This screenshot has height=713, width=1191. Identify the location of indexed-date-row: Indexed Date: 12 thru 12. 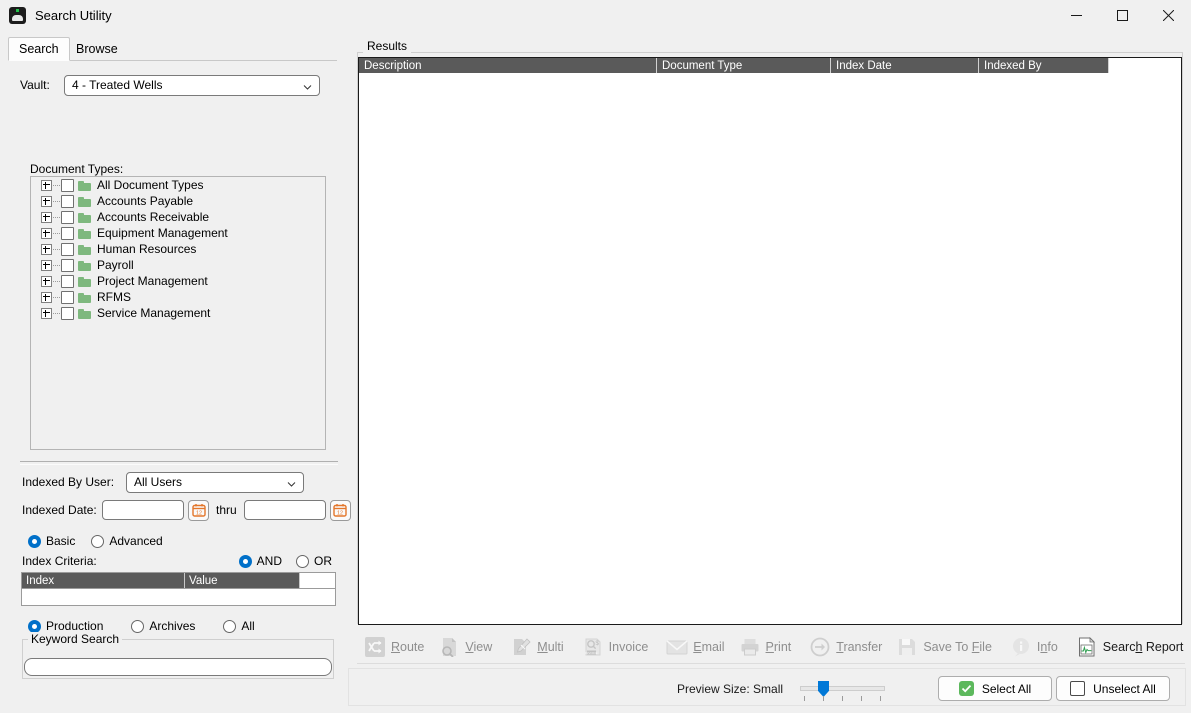
(186, 510).